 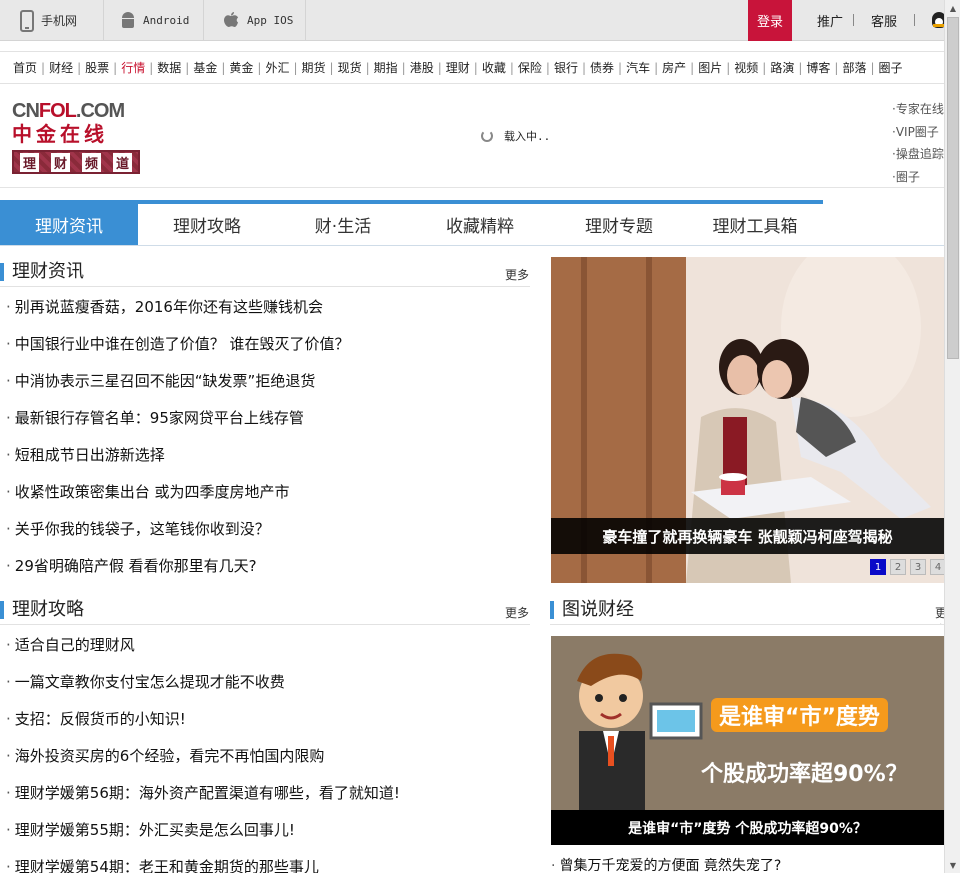 I want to click on ios-app-link: App IOS, so click(x=255, y=20).